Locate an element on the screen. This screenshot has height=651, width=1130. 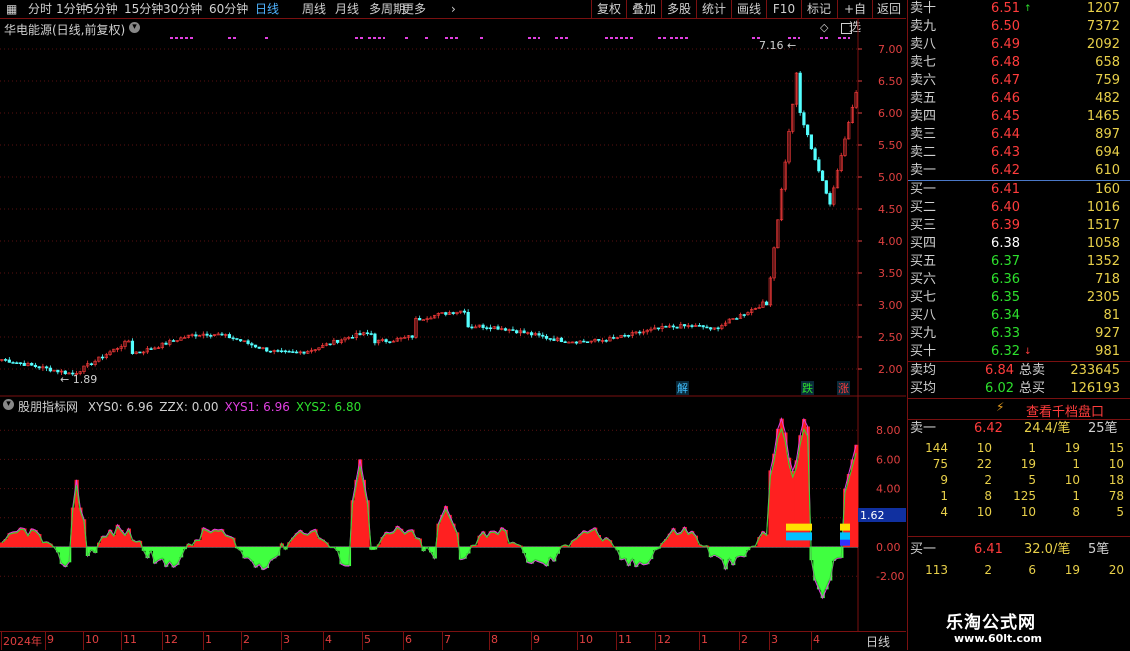
toolbar-button: F10 is located at coordinates (784, 9).